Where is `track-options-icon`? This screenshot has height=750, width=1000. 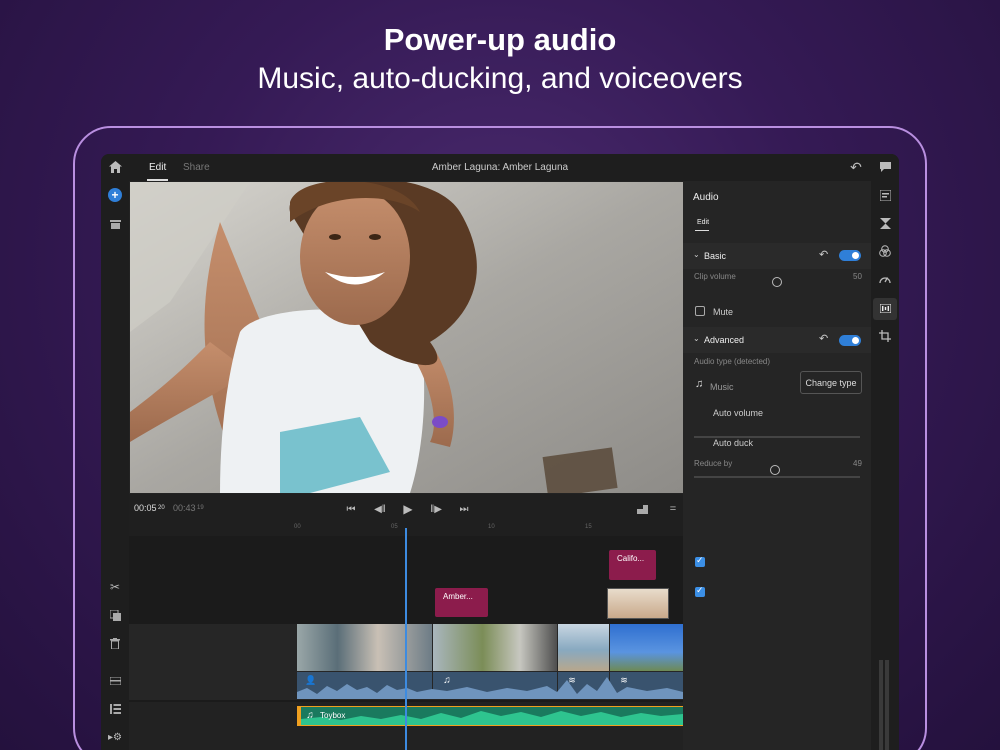
track-options-icon is located at coordinates (115, 681).